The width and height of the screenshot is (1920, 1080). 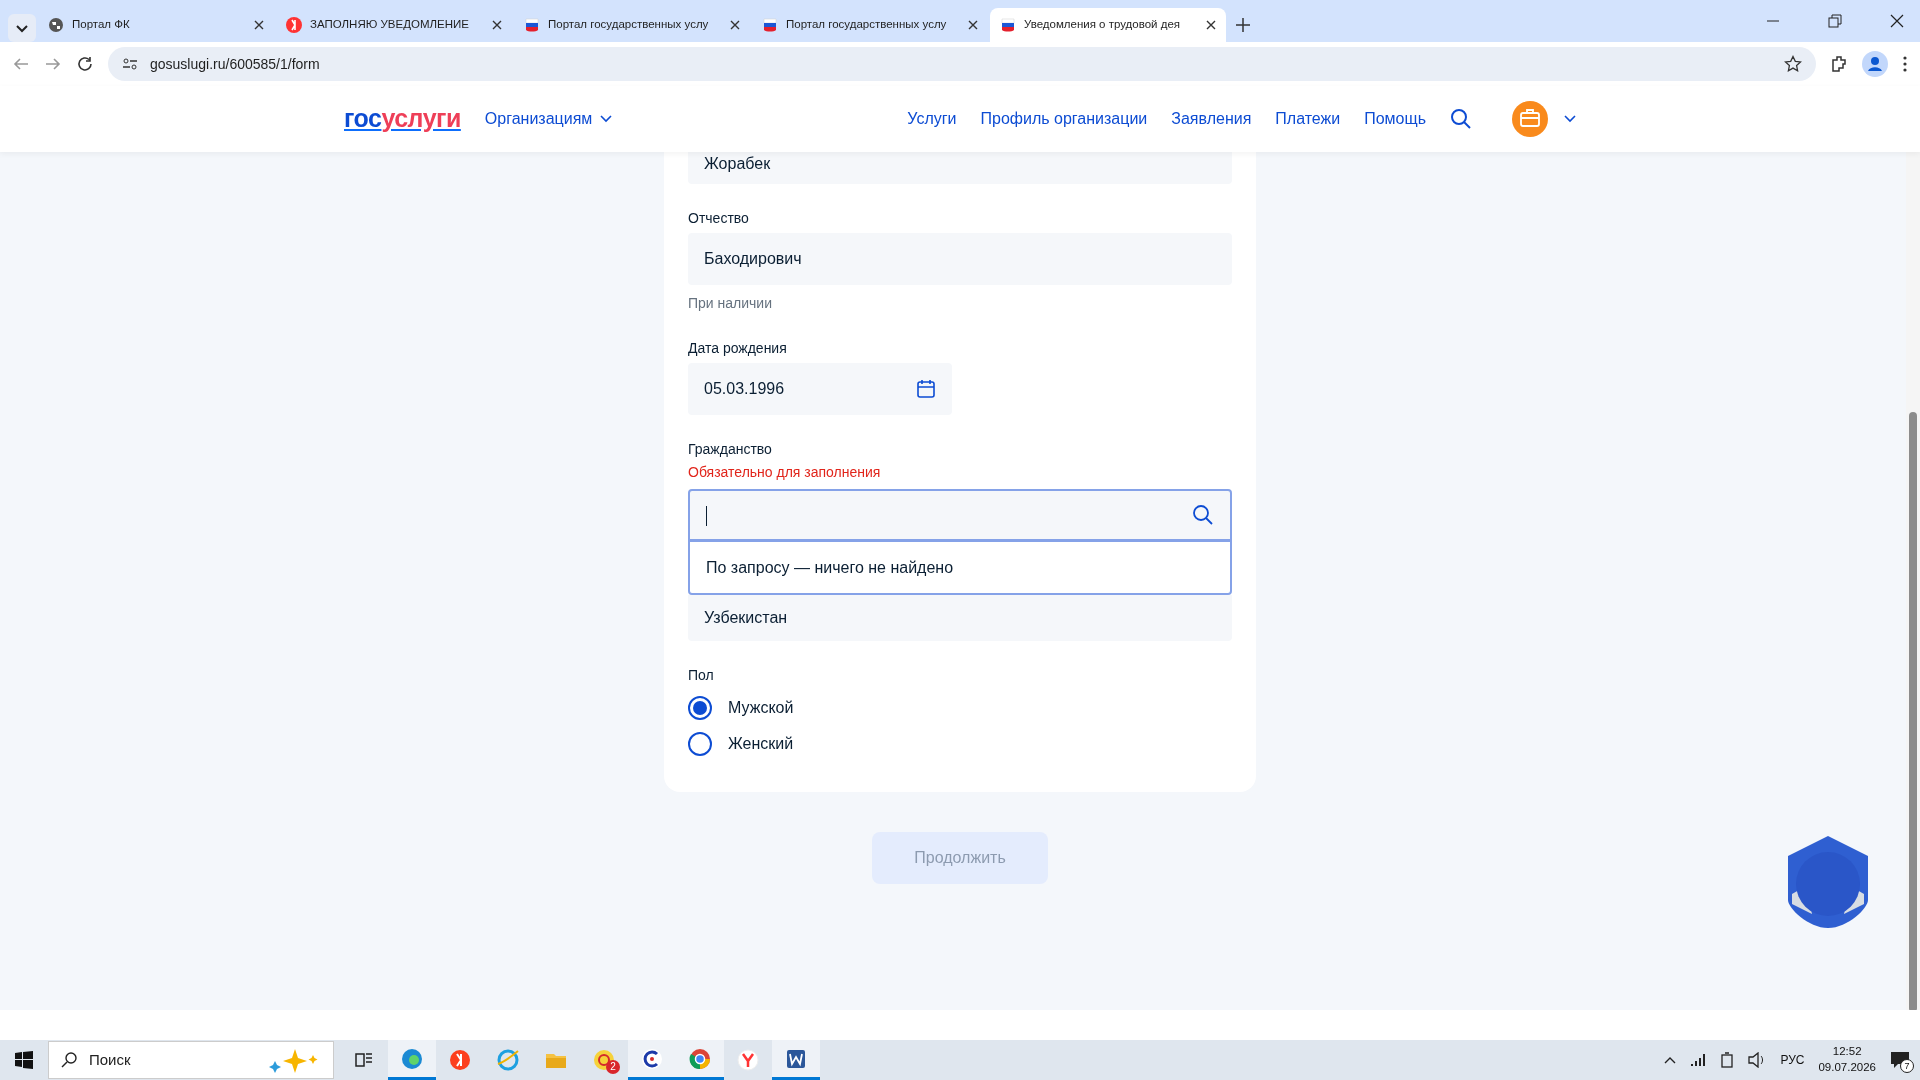 I want to click on clock: 12:52 09.07.2026, so click(x=1847, y=1060).